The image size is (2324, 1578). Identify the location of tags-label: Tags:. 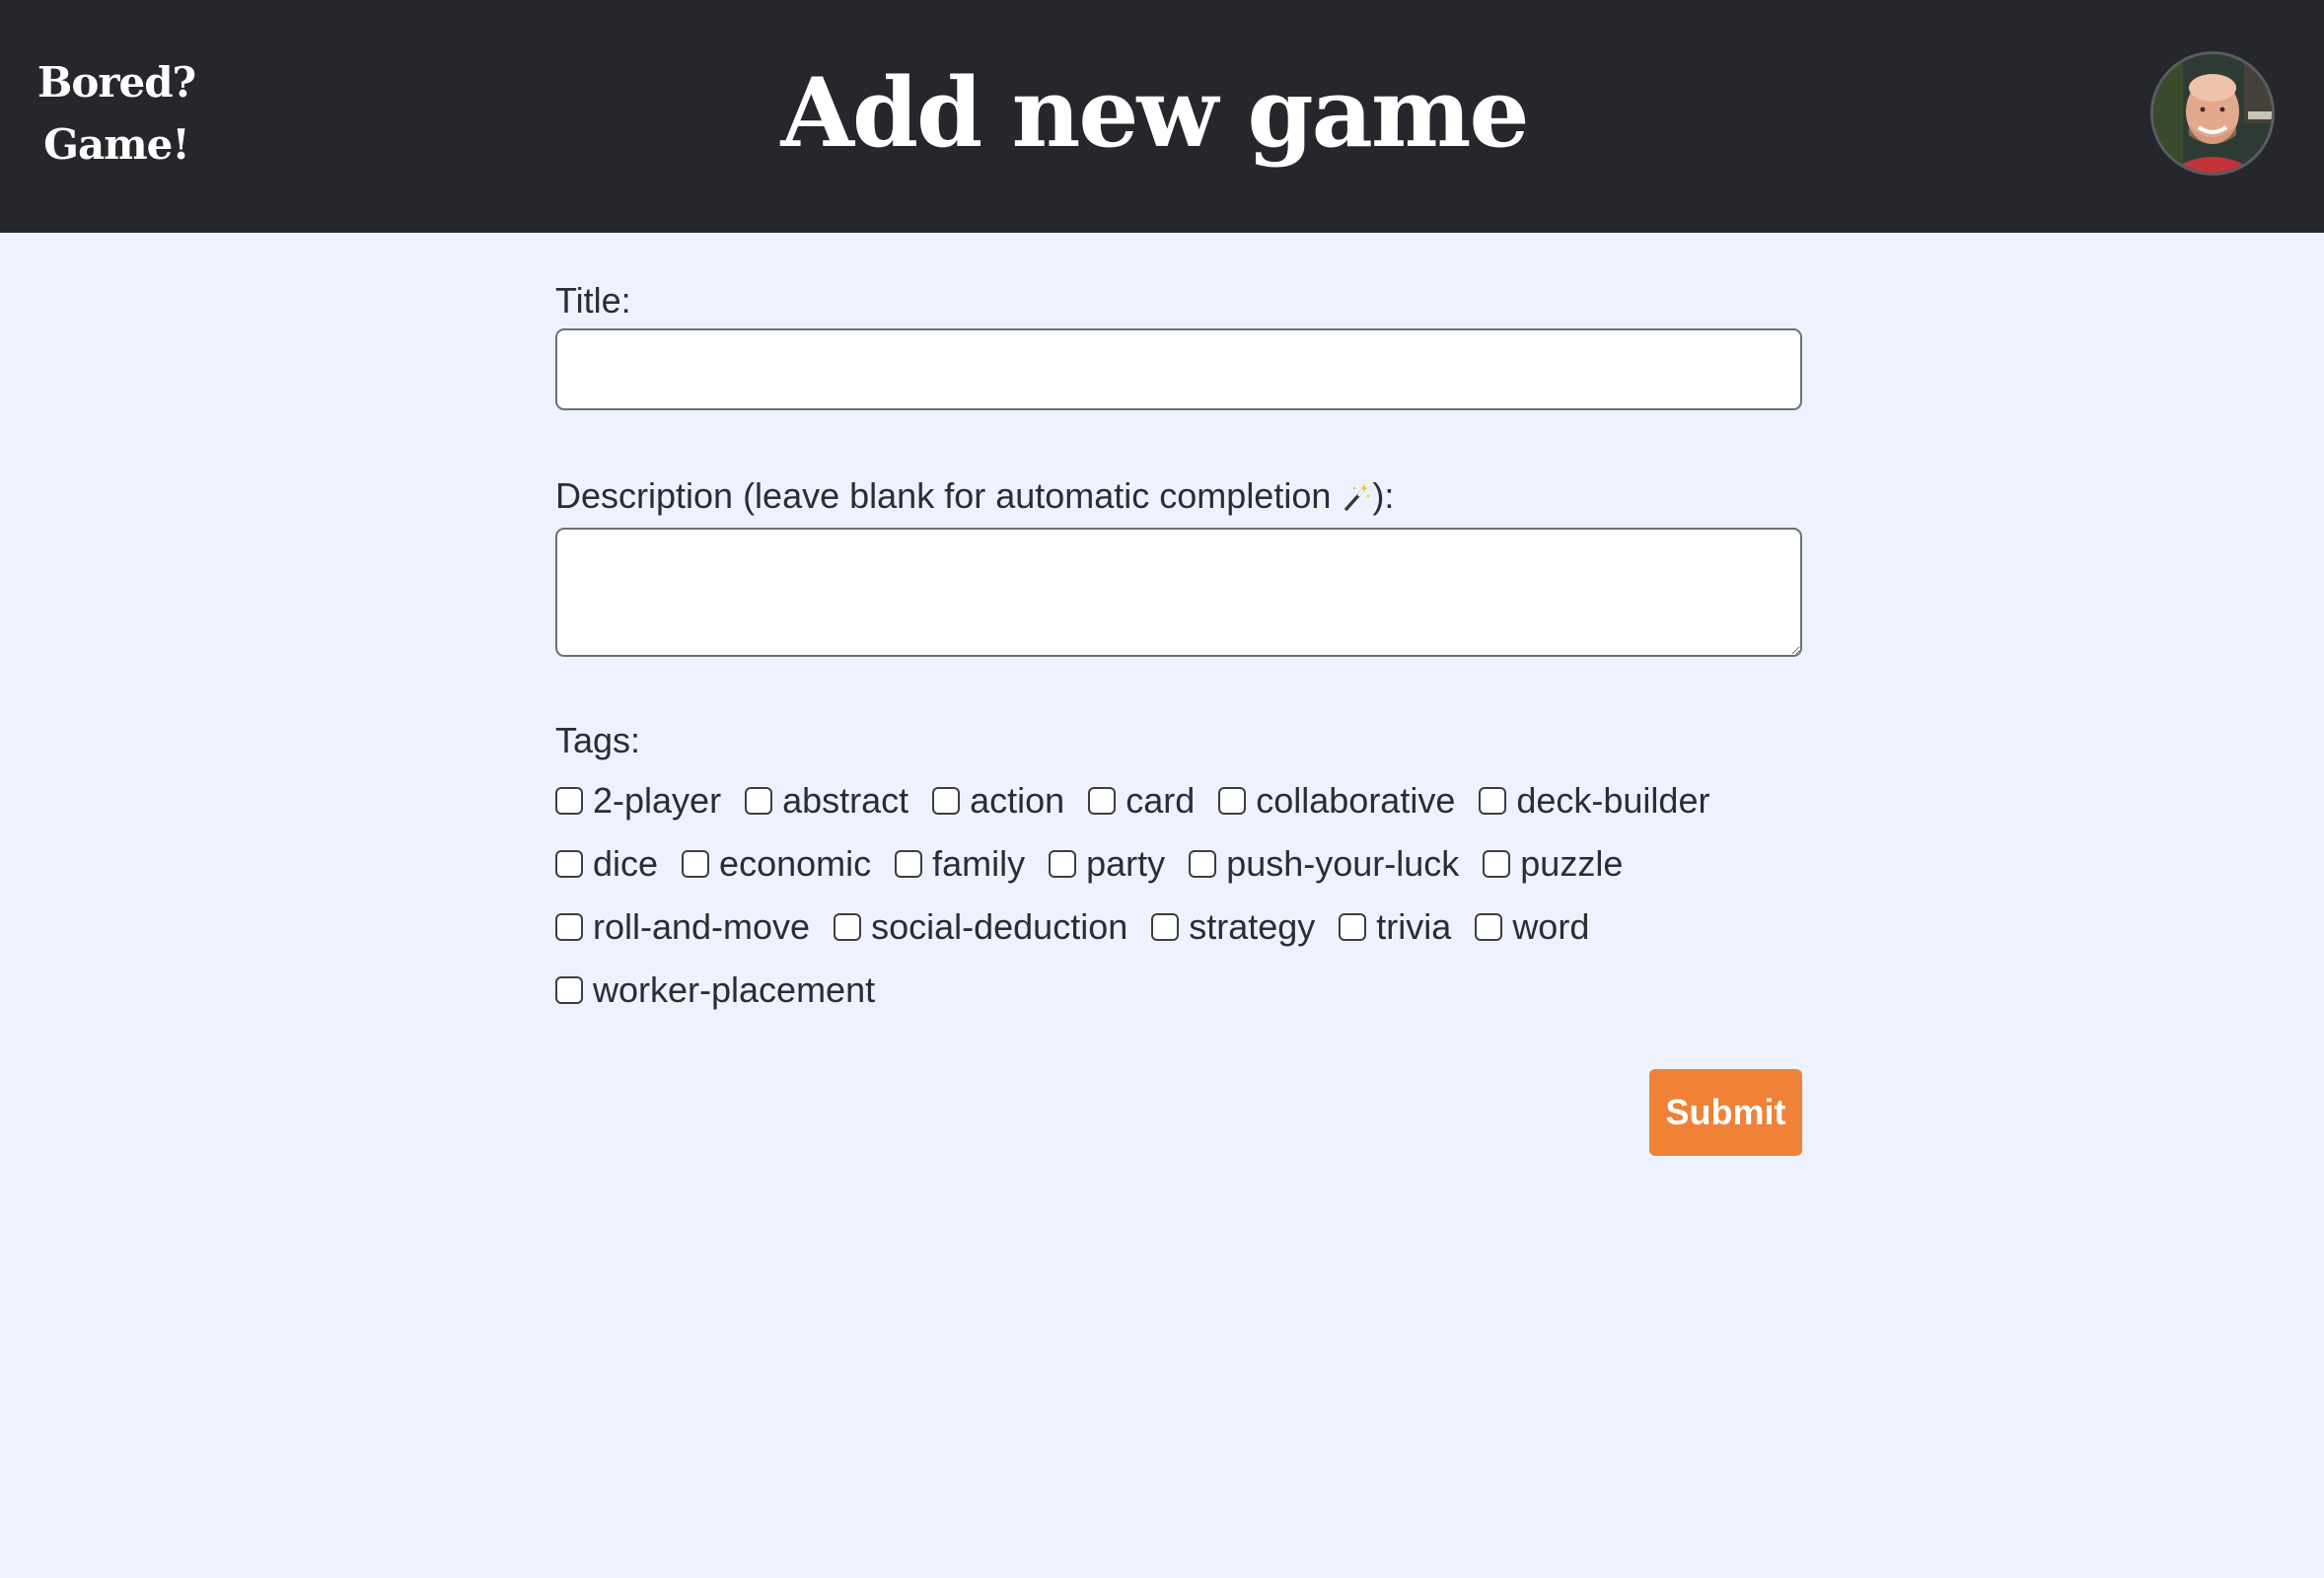
(598, 740).